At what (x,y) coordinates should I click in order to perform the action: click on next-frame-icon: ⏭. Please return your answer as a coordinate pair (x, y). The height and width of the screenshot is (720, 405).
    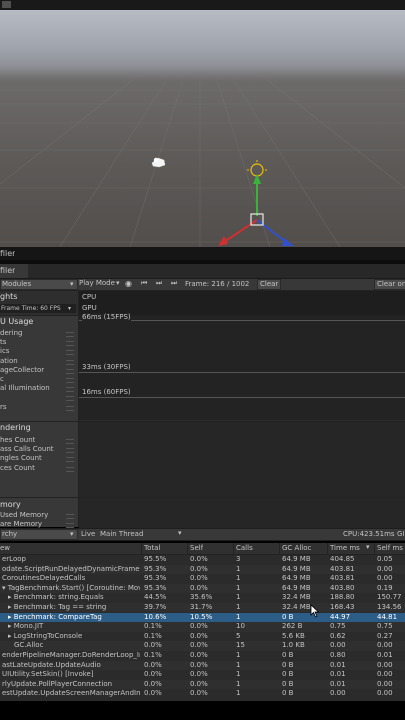
    Looking at the image, I should click on (159, 283).